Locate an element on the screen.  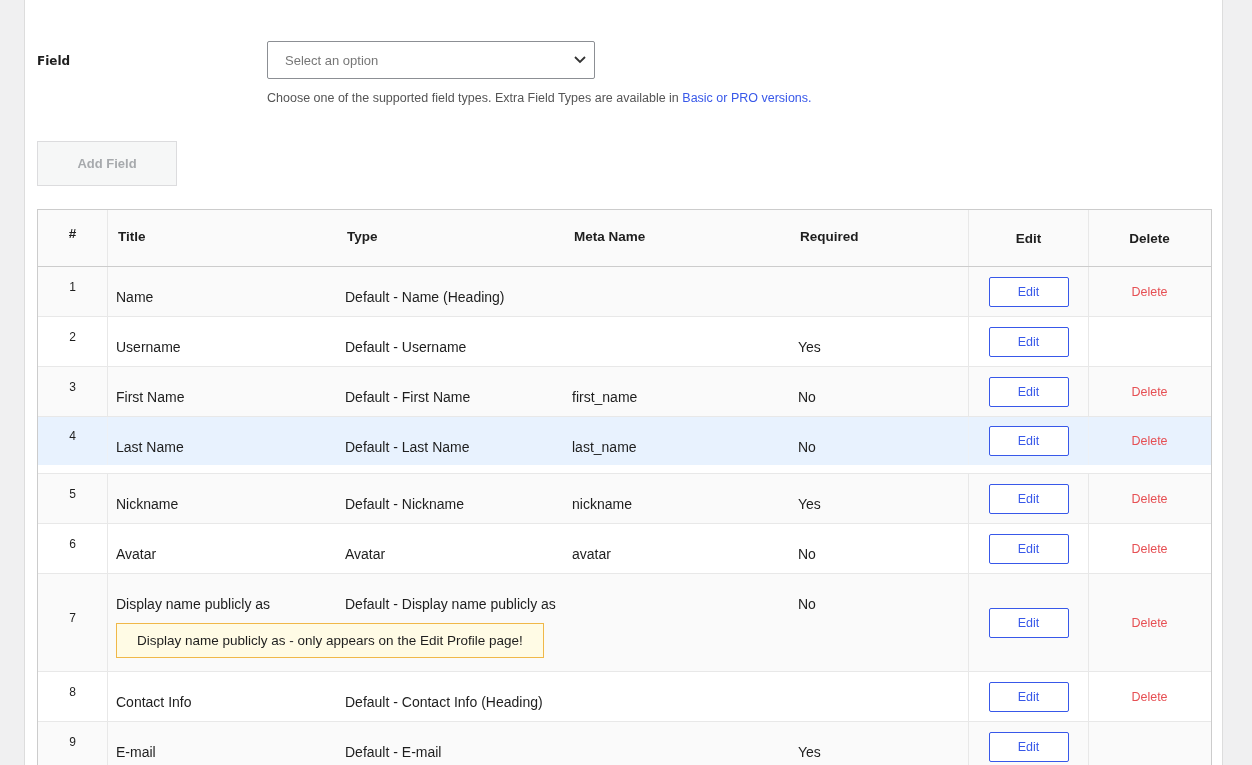
row-number: 7 is located at coordinates (72, 617).